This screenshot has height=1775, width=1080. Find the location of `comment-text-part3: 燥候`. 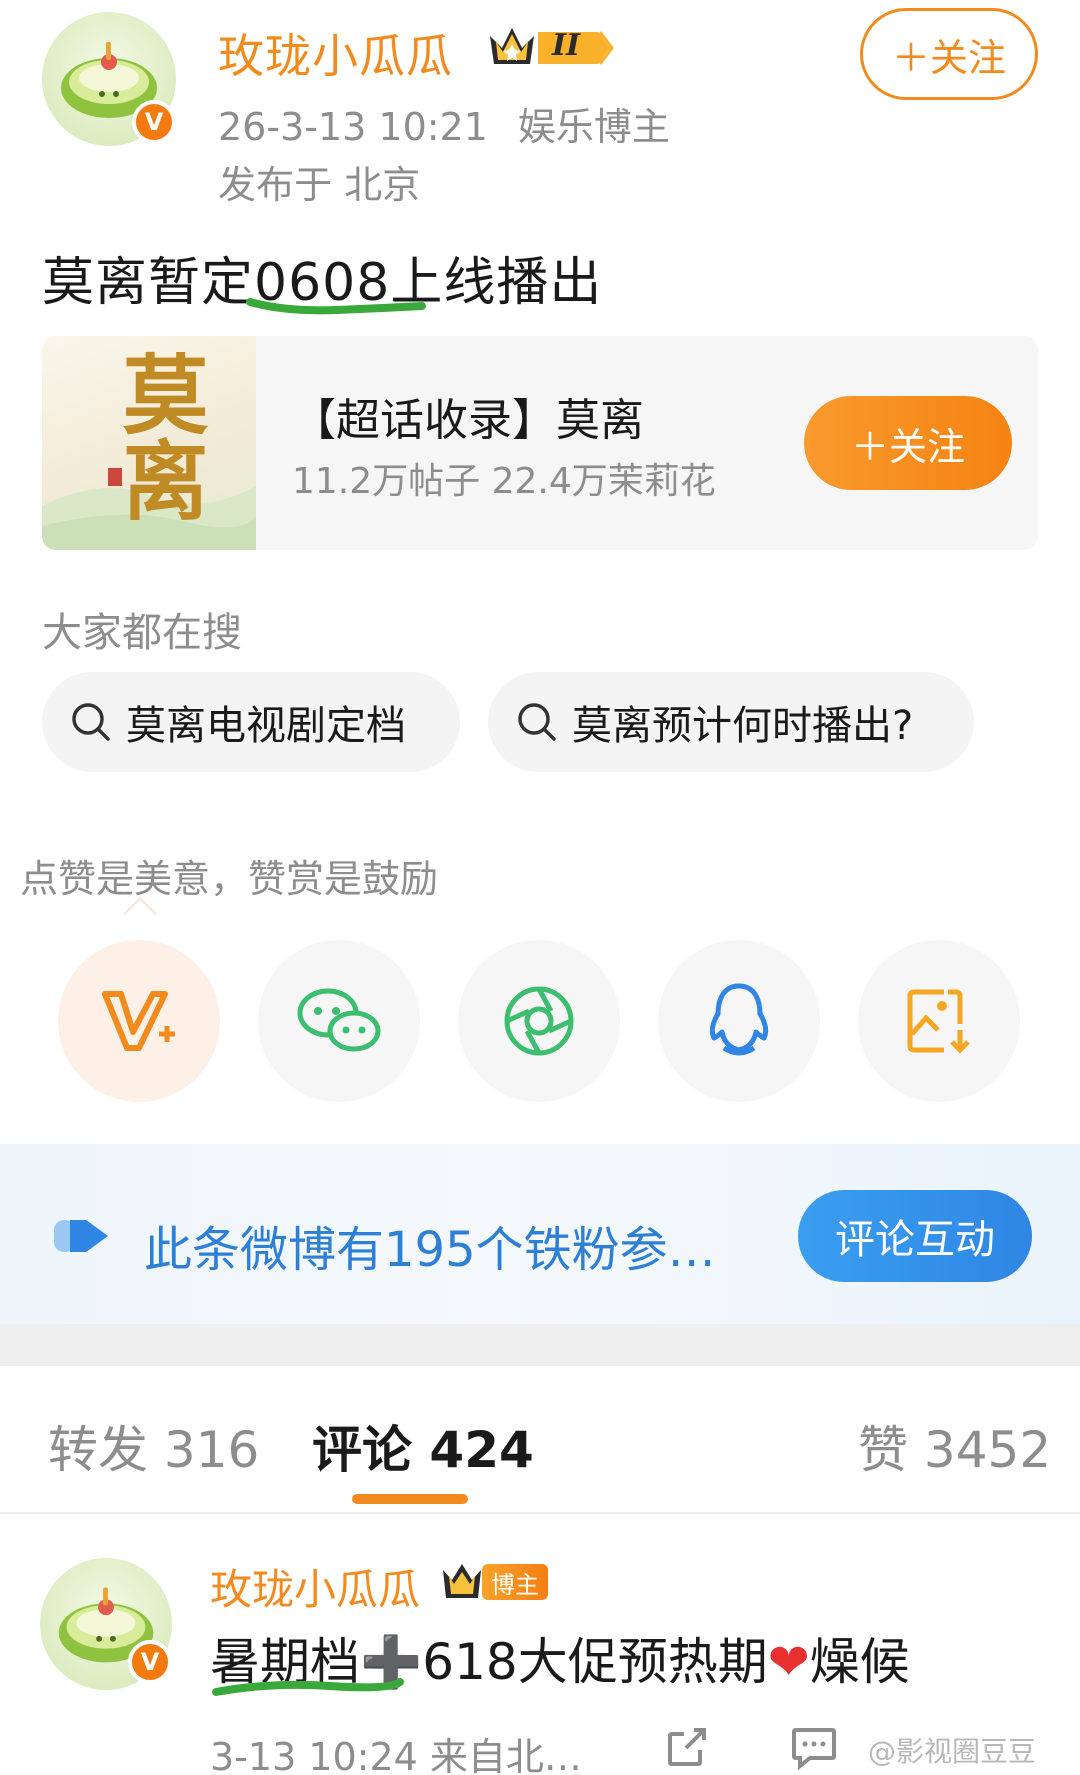

comment-text-part3: 燥候 is located at coordinates (859, 1662).